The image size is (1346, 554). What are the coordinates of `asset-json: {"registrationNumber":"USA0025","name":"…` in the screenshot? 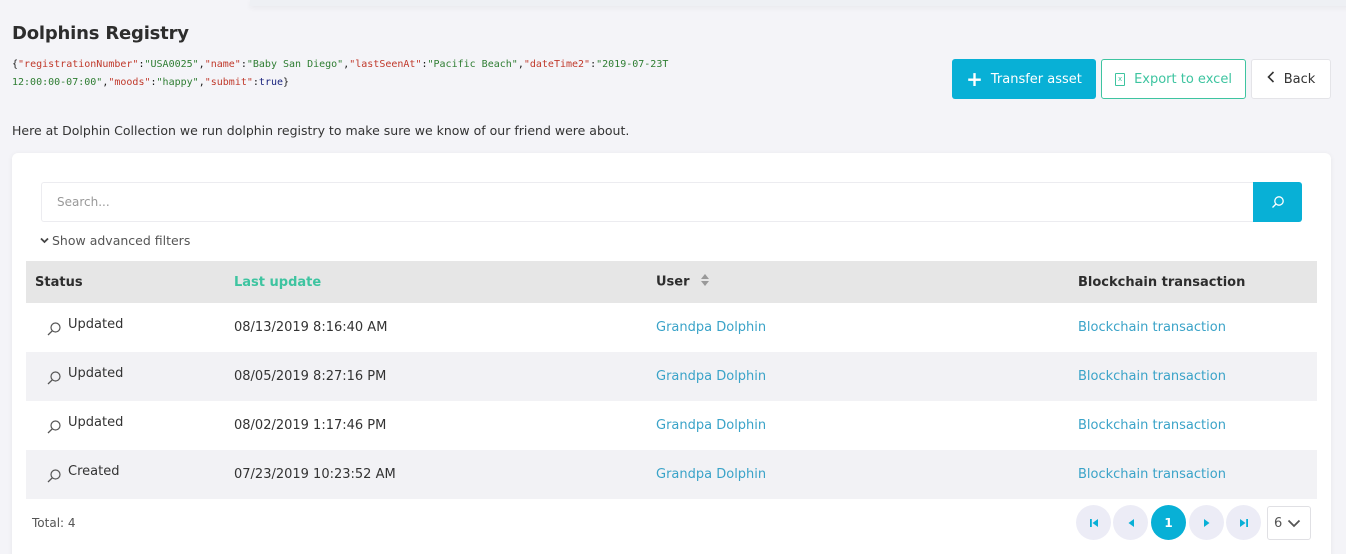 It's located at (342, 74).